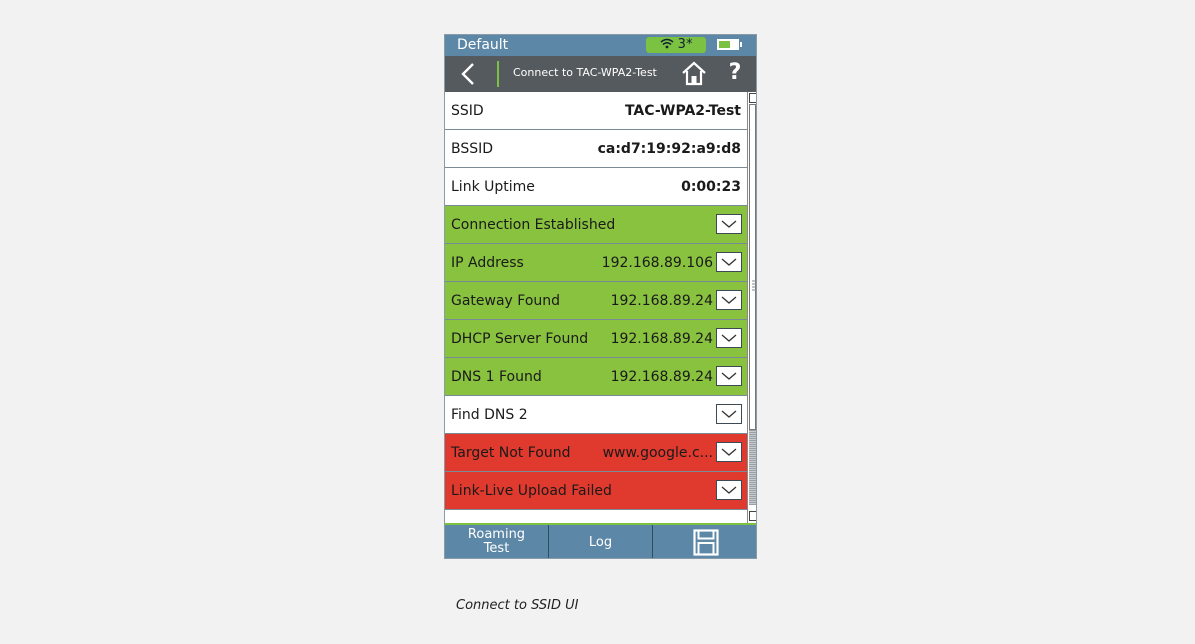  Describe the element at coordinates (517, 605) in the screenshot. I see `figure-caption: Connect to SSID UI` at that location.